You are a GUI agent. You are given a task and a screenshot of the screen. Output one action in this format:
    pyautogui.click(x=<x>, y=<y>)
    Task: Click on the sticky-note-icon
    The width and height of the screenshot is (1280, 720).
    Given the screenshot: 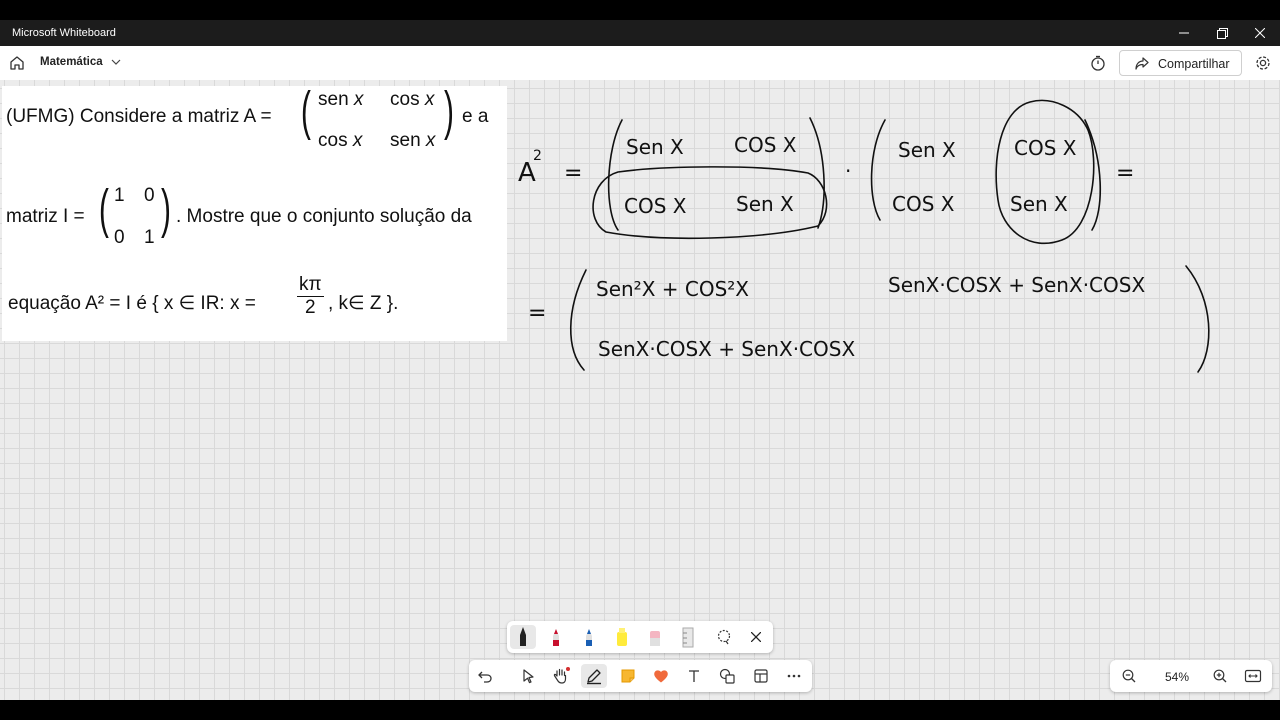 What is the action you would take?
    pyautogui.click(x=628, y=676)
    